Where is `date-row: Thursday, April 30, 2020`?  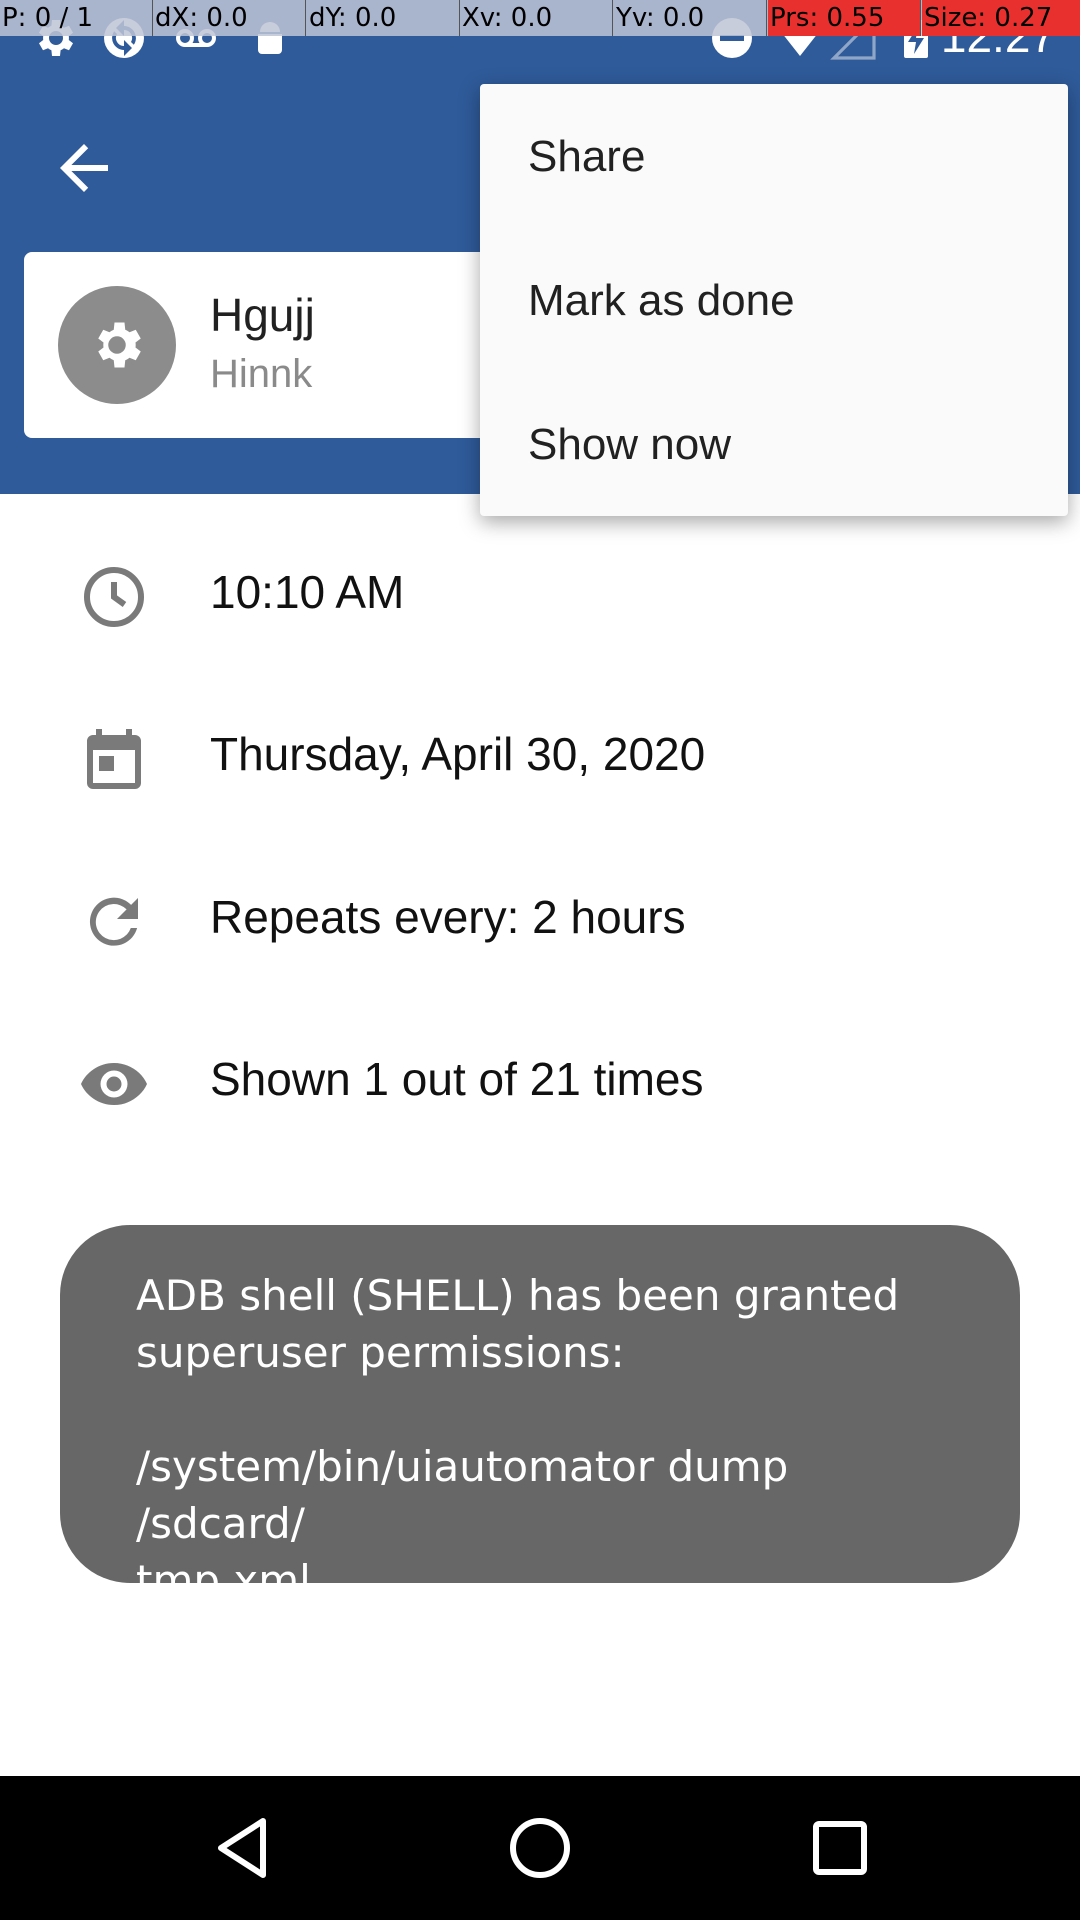 date-row: Thursday, April 30, 2020 is located at coordinates (540, 752).